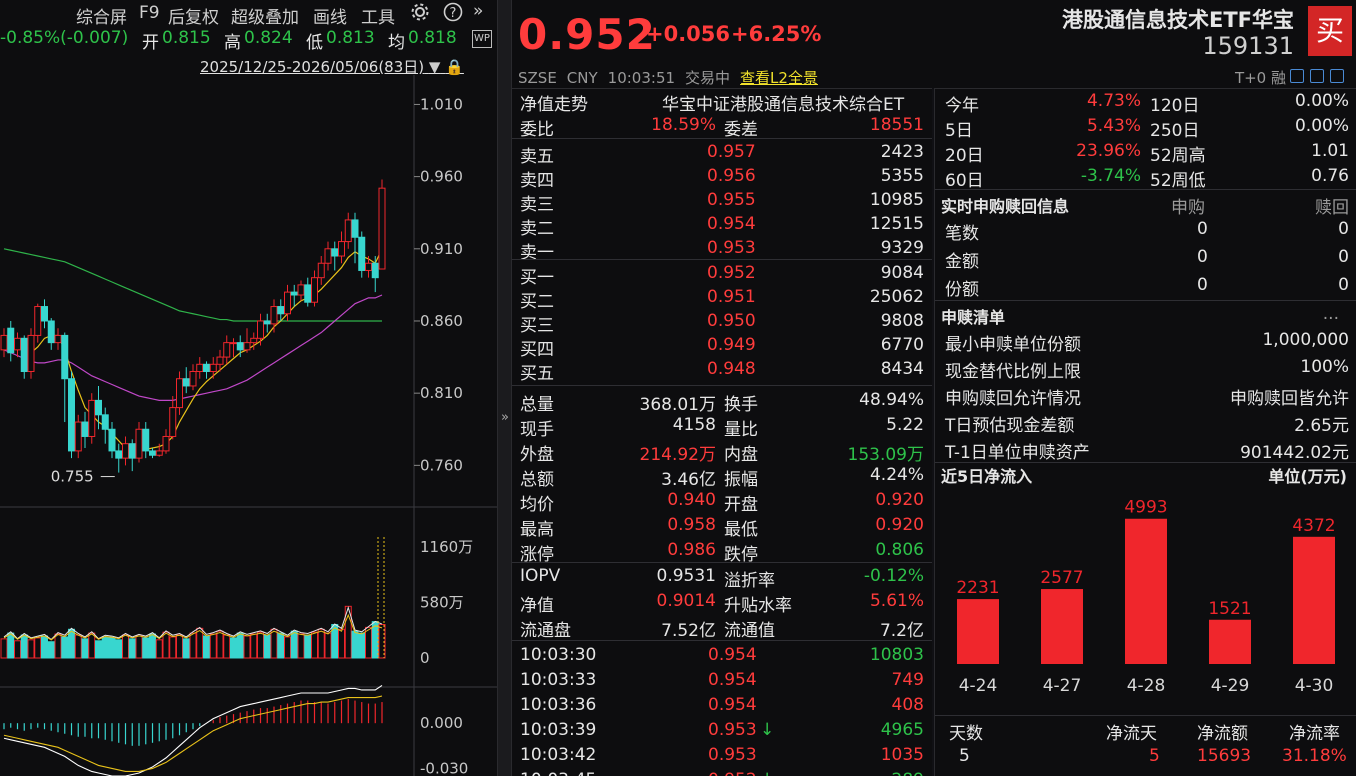 The image size is (1356, 776). Describe the element at coordinates (537, 78) in the screenshot. I see `exchange: SZSE` at that location.